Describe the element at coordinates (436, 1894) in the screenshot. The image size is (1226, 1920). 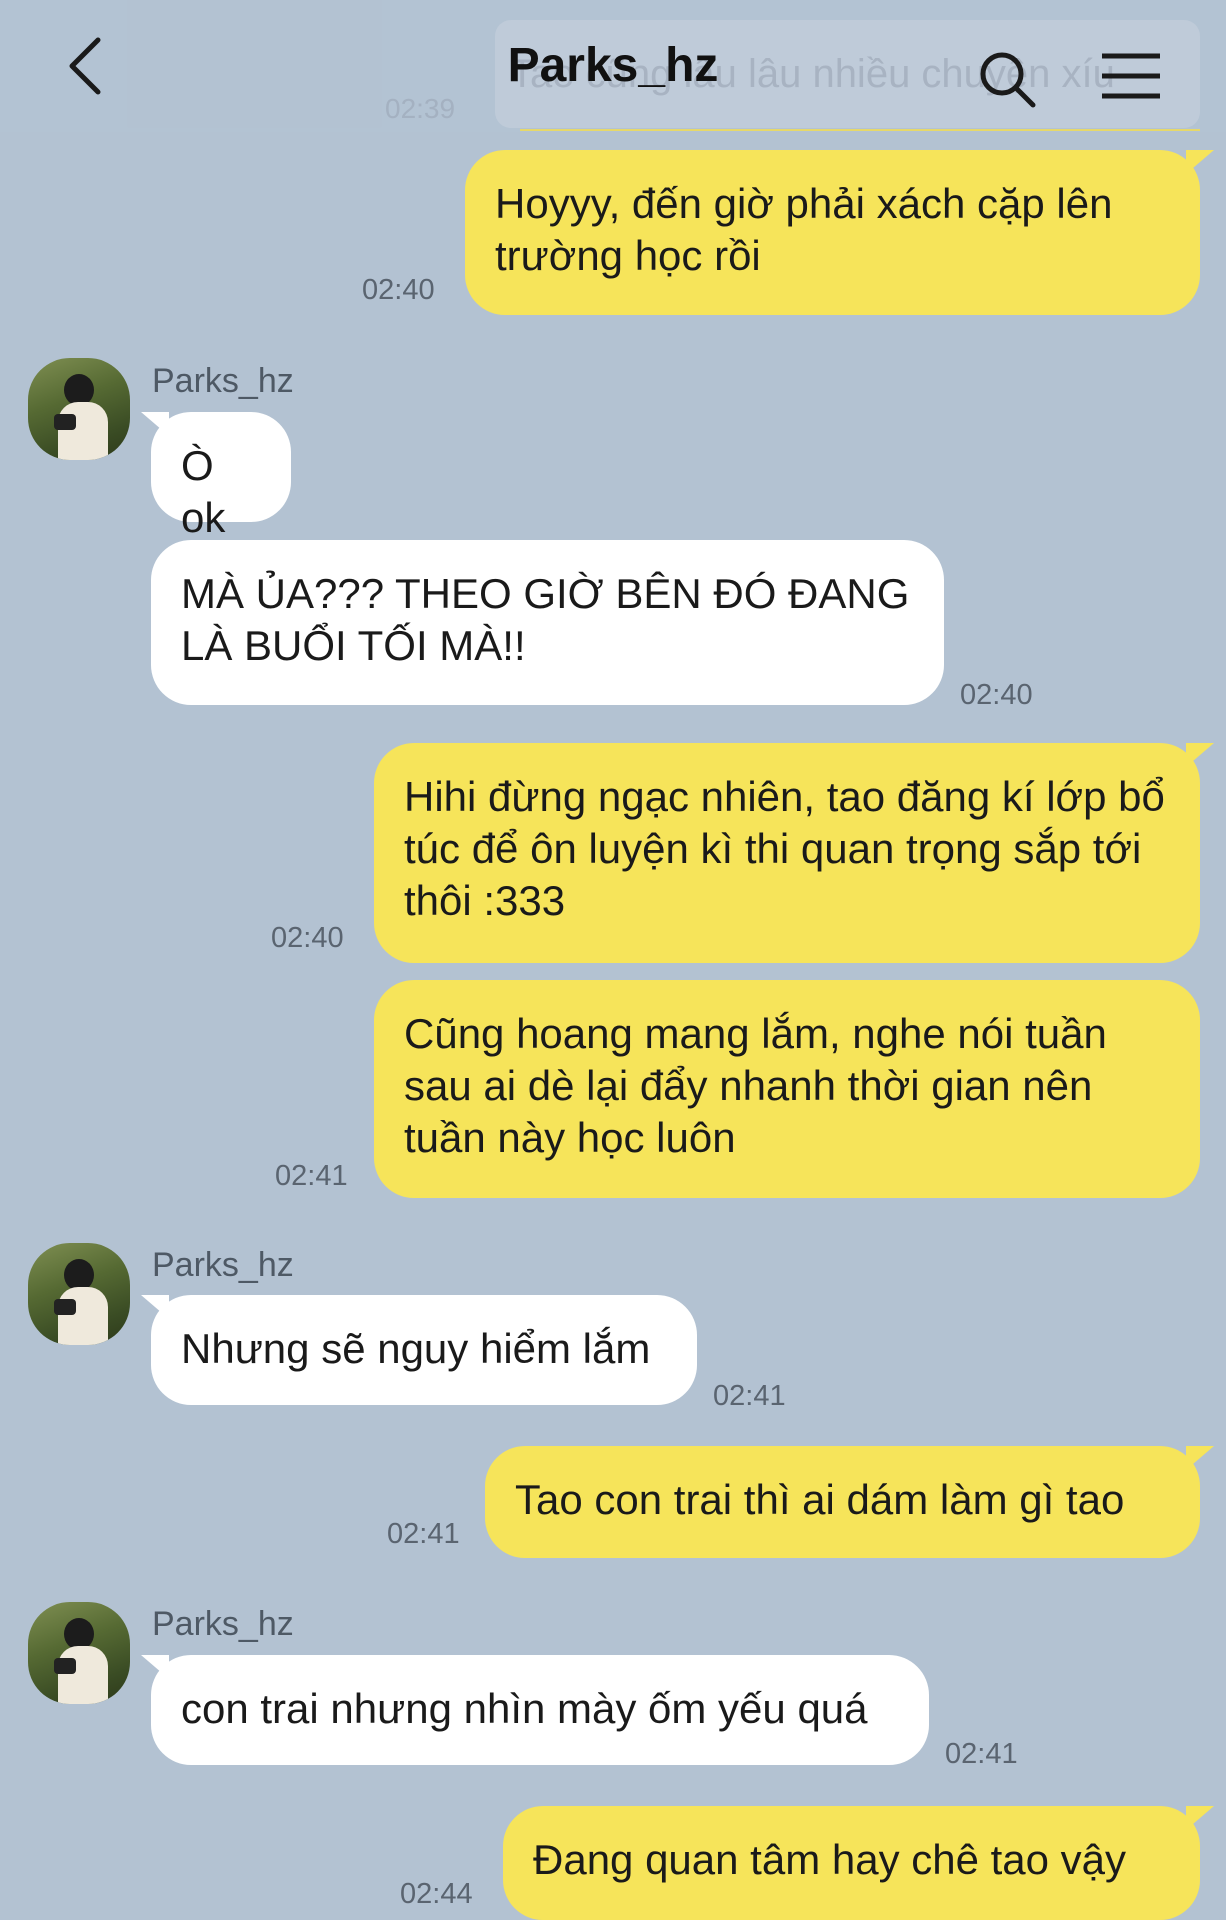
I see `message-time: 02:44` at that location.